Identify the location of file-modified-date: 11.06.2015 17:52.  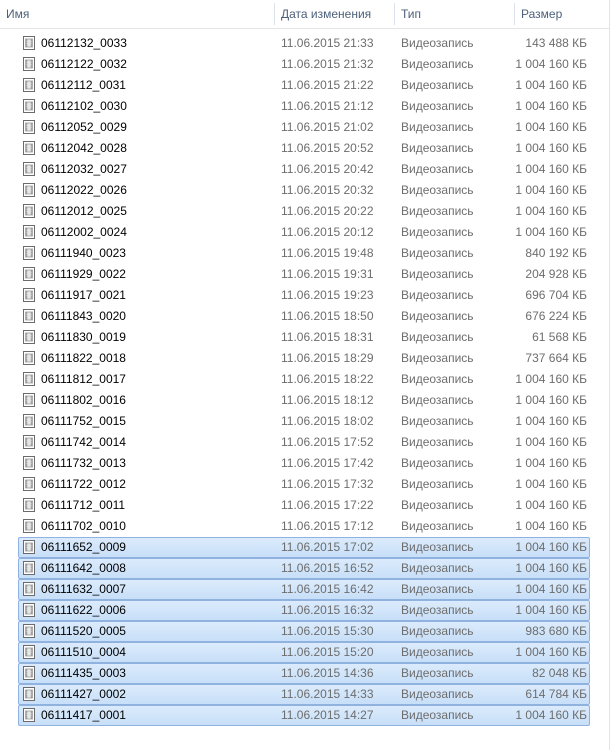
(327, 442).